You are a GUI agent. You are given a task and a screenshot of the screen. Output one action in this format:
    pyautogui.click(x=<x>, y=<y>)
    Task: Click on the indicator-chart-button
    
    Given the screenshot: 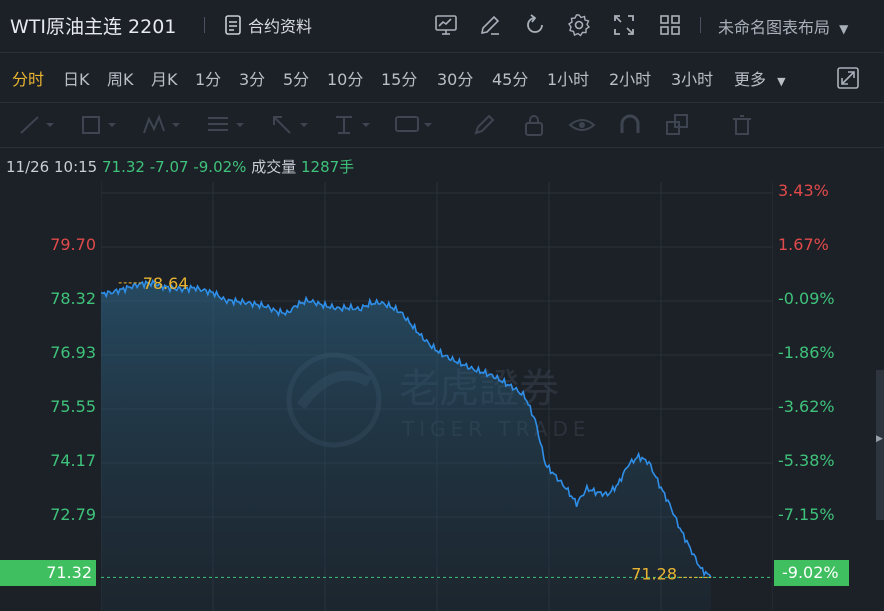 What is the action you would take?
    pyautogui.click(x=446, y=25)
    